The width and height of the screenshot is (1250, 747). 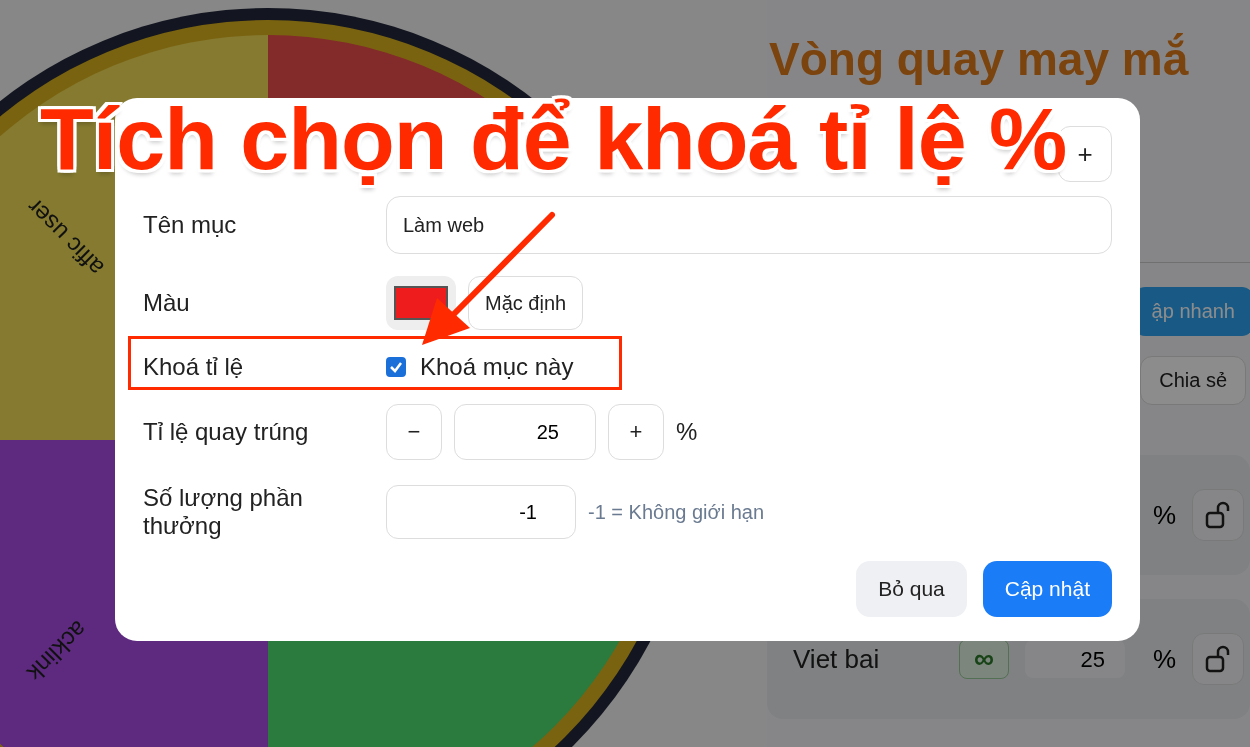 I want to click on checkmark-icon, so click(x=396, y=367).